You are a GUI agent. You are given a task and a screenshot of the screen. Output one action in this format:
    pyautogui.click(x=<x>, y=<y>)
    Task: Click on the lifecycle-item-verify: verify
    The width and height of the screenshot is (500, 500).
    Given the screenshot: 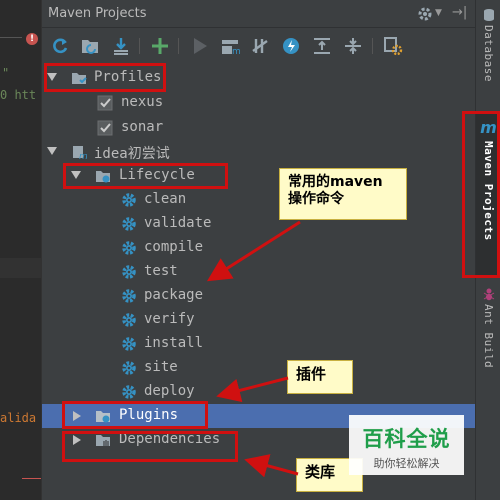 What is the action you would take?
    pyautogui.click(x=258, y=320)
    